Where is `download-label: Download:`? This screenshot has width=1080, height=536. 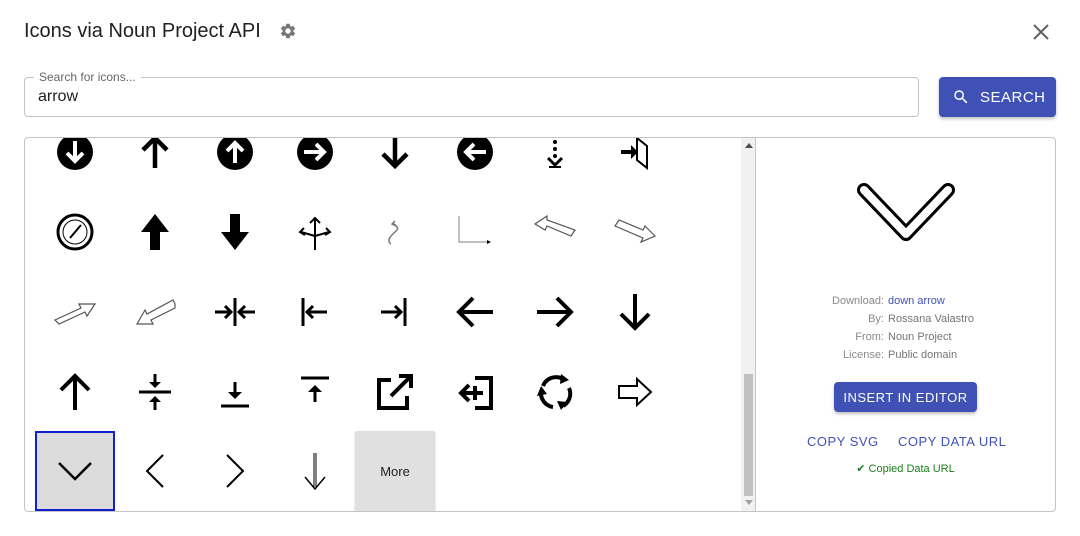
download-label: Download: is located at coordinates (858, 301).